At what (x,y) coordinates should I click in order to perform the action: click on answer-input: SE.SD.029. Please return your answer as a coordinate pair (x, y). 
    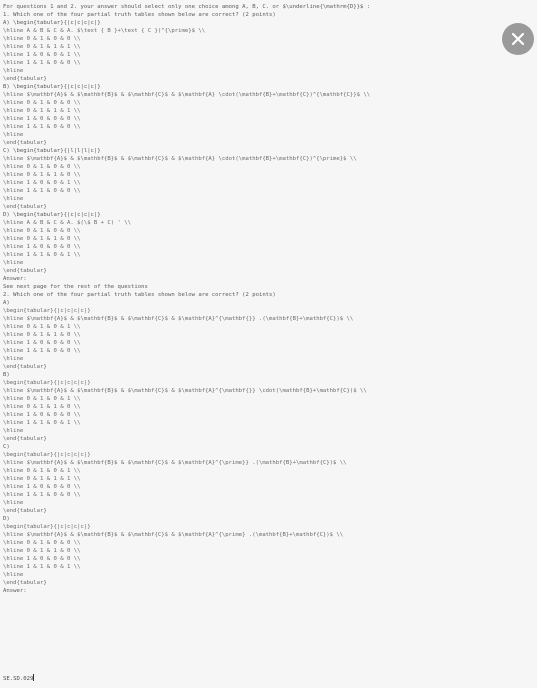
    Looking at the image, I should click on (18, 679).